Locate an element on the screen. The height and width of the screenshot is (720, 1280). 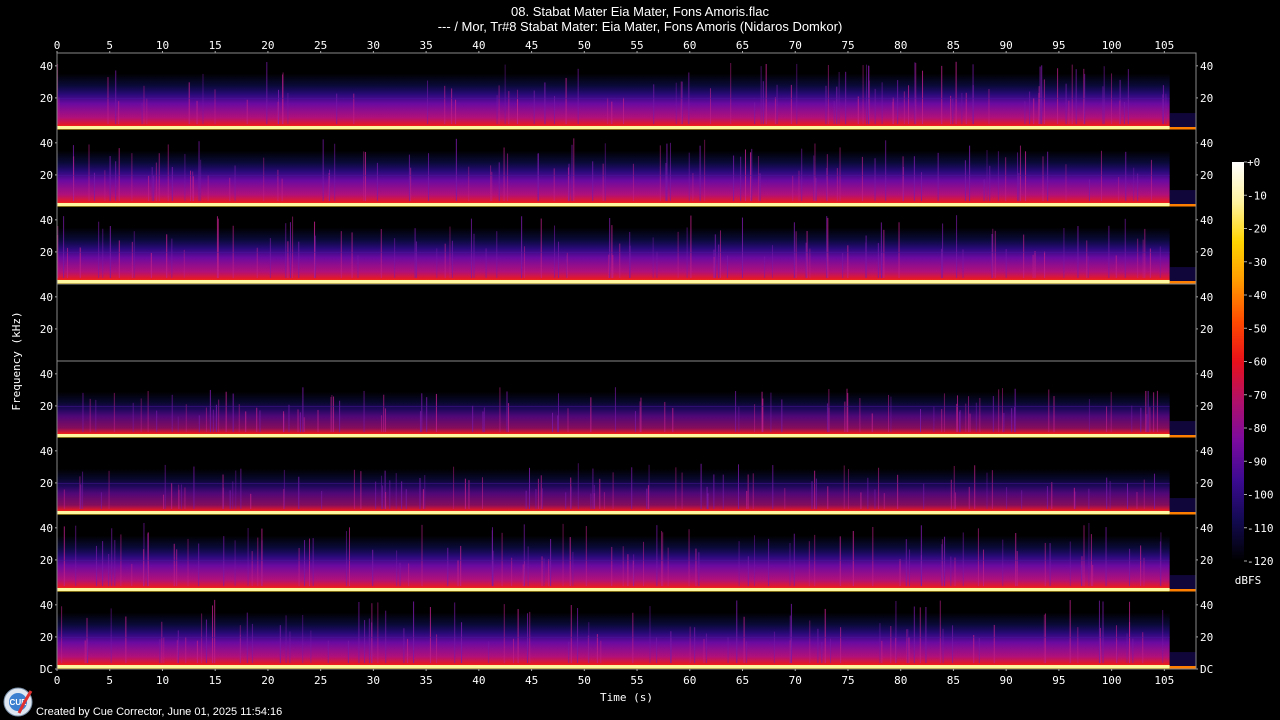
x-tick-label-bottom: 40 is located at coordinates (478, 680).